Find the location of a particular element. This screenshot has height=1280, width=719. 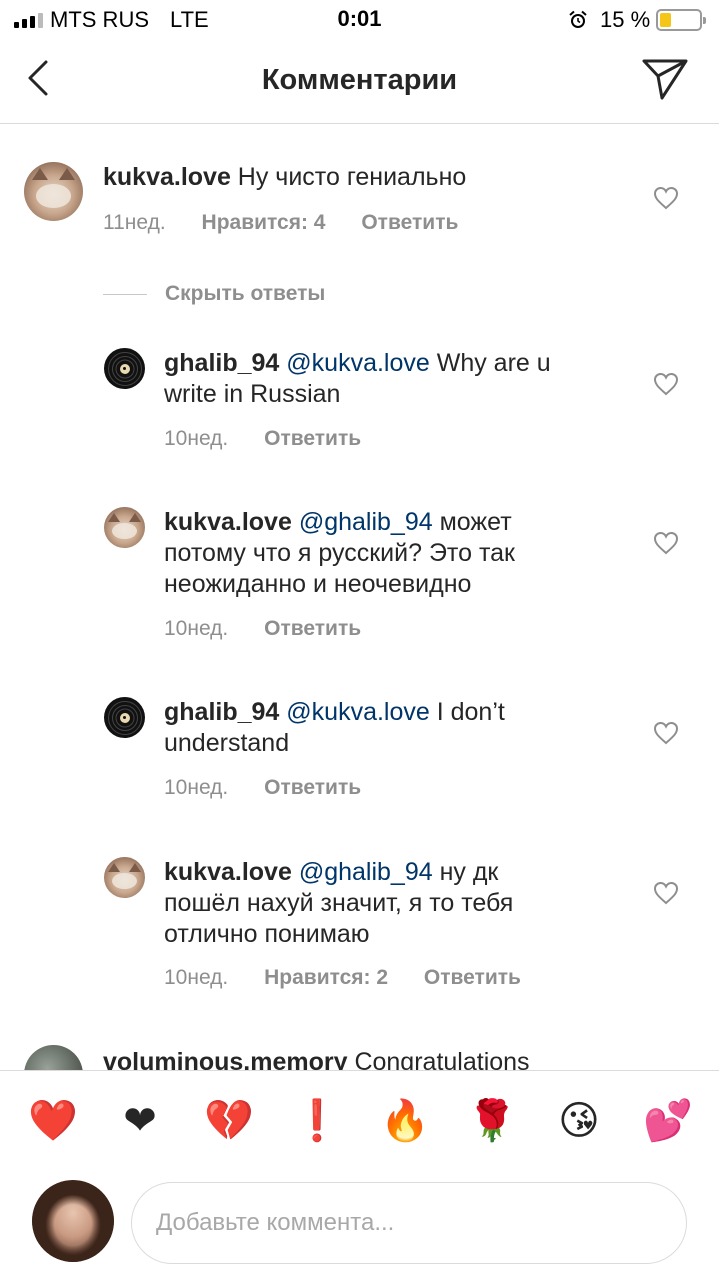

comment-time: 11нед. is located at coordinates (134, 222).